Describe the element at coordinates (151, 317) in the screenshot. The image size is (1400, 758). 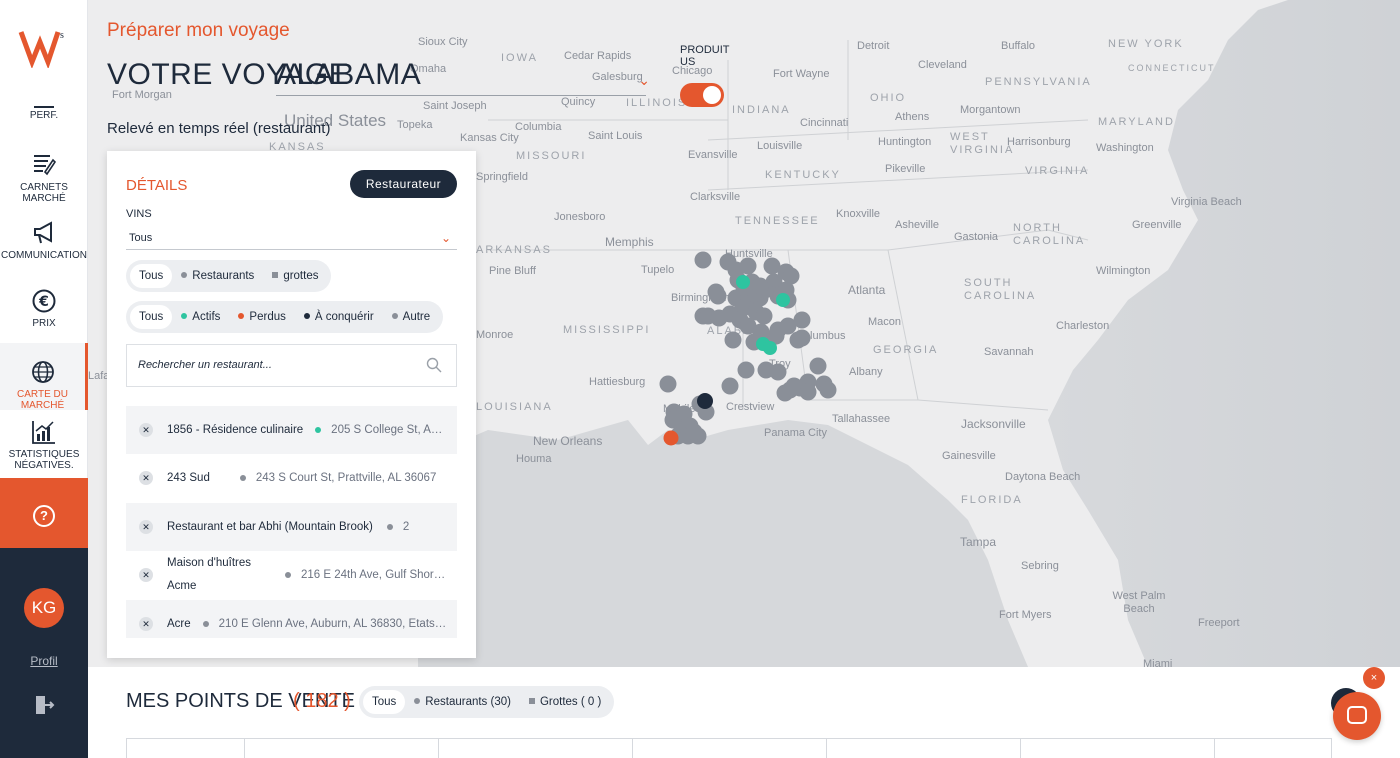
I see `status-pill-tous: Tous` at that location.